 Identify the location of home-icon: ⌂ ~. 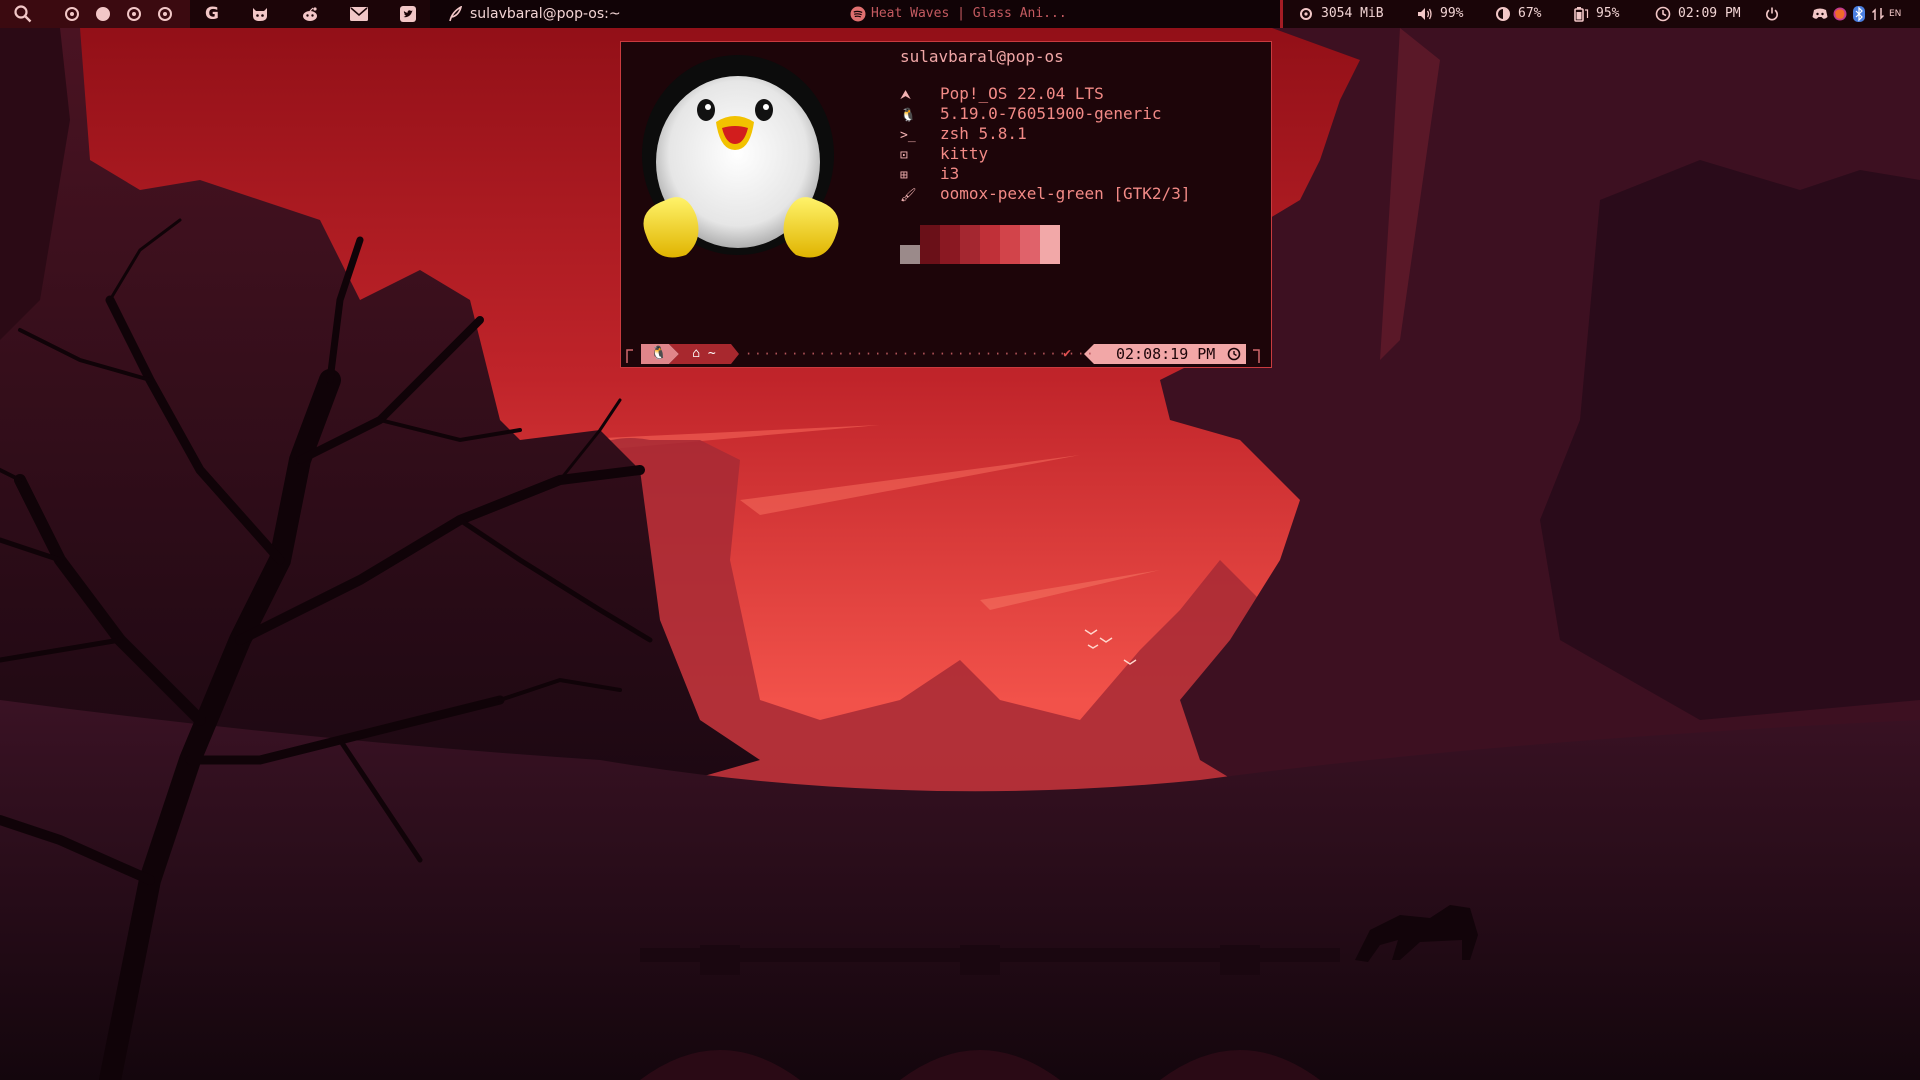
(704, 353).